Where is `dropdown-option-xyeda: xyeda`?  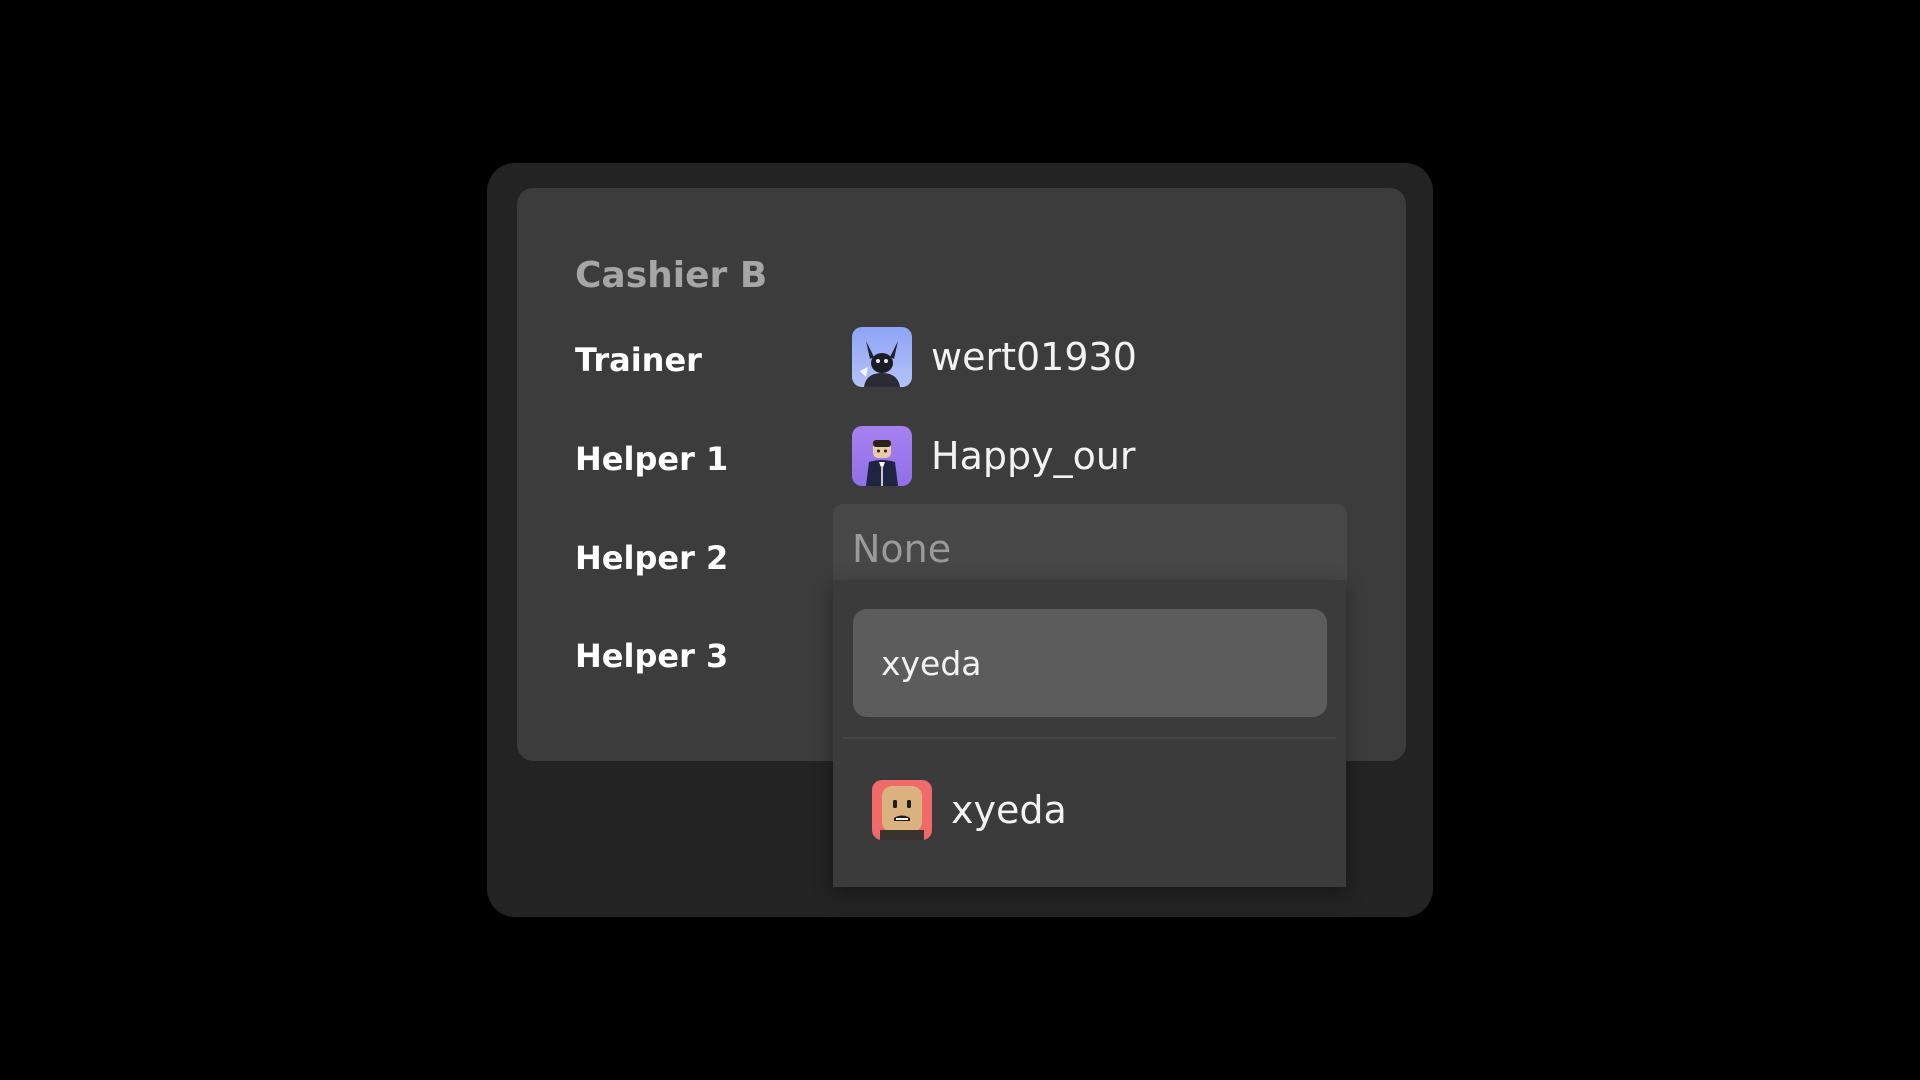
dropdown-option-xyeda: xyeda is located at coordinates (1089, 810).